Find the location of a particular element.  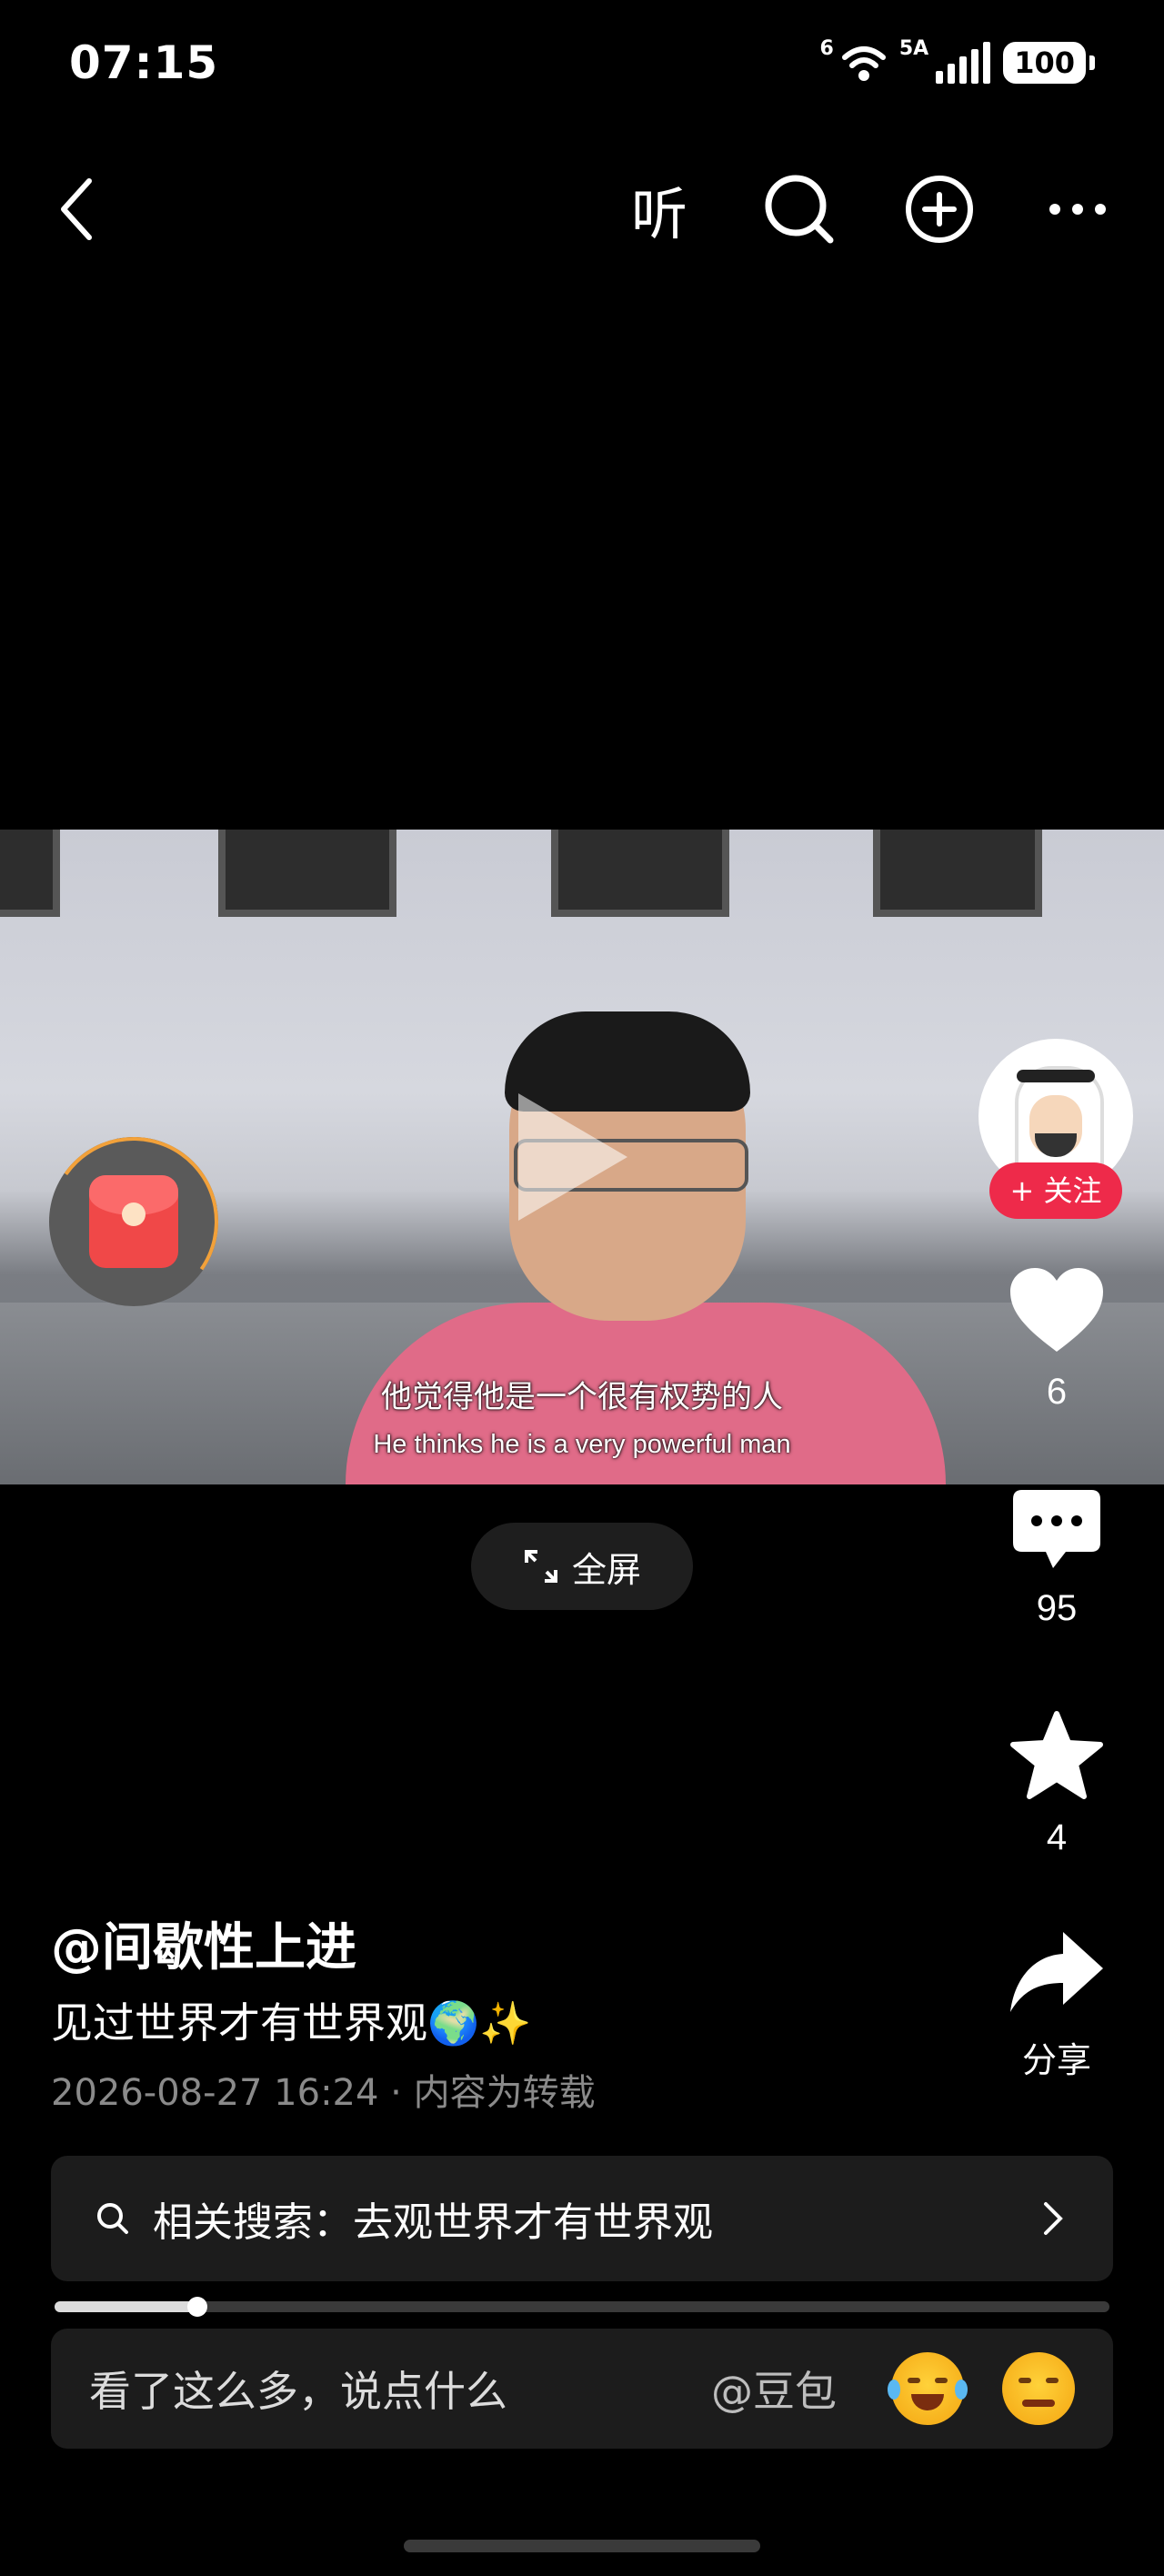

back-button is located at coordinates (77, 209).